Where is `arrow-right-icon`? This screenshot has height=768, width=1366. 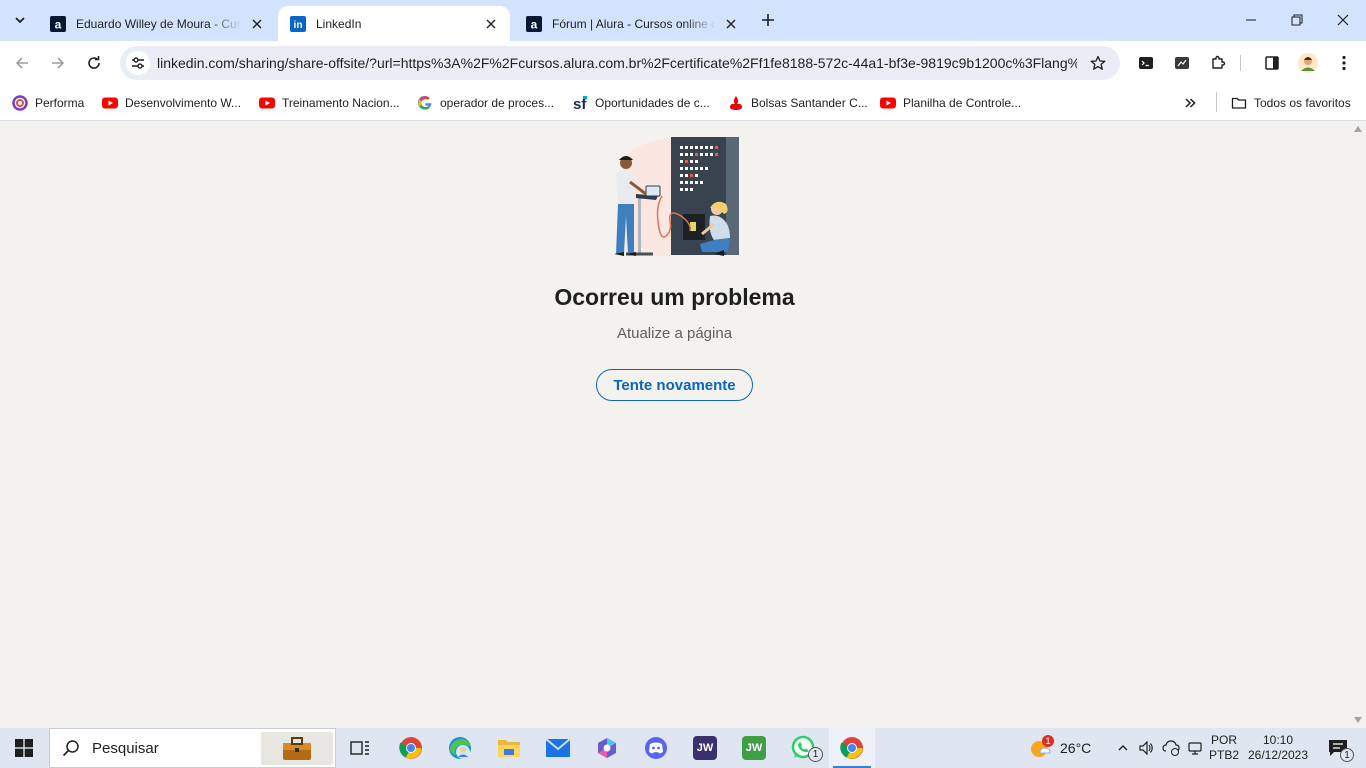
arrow-right-icon is located at coordinates (58, 63).